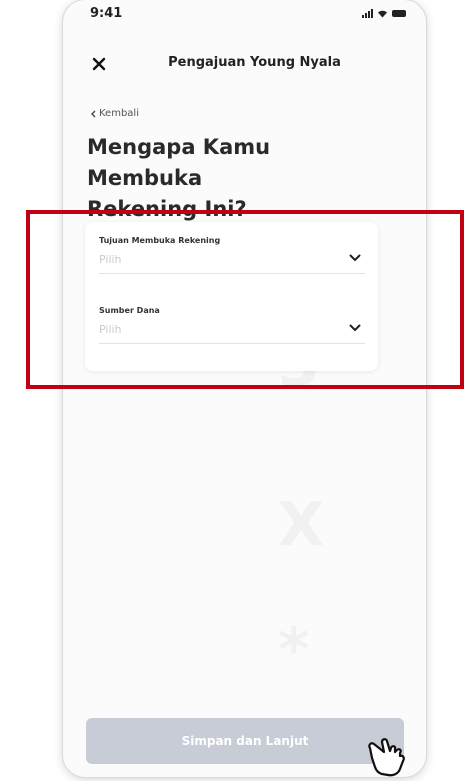  I want to click on background-decoration: X, so click(301, 525).